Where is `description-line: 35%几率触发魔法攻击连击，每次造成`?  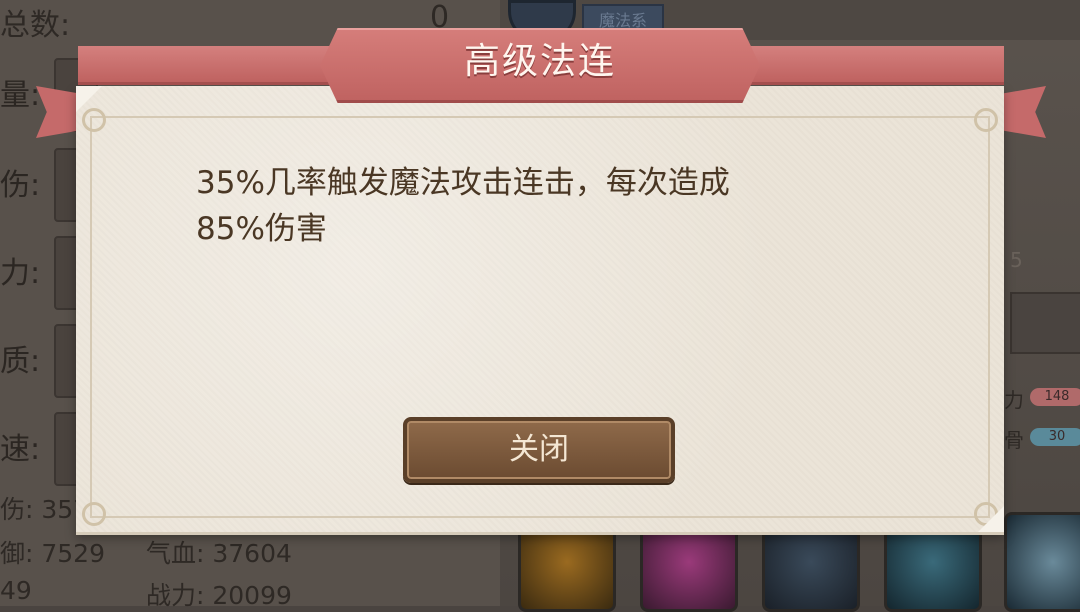 description-line: 35%几率触发魔法攻击连击，每次造成 is located at coordinates (463, 183).